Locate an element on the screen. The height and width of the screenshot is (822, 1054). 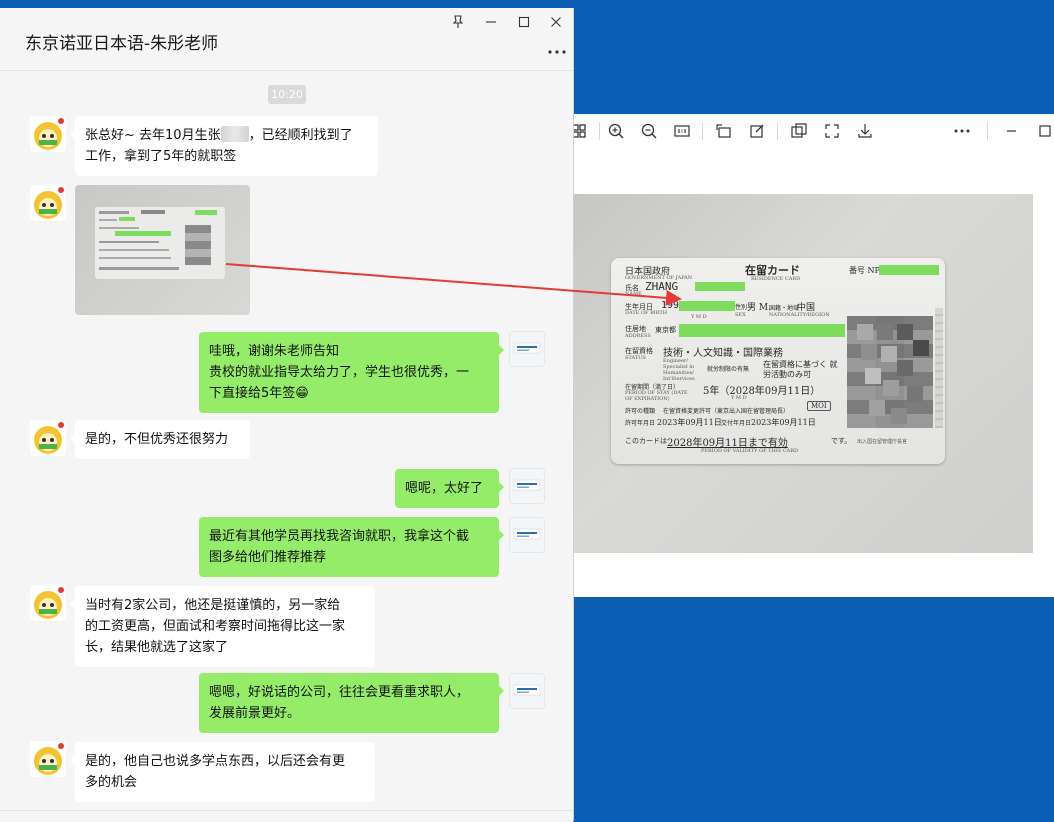
message-bubble: 张总好~ 去年10月生张 ，已经顺利找到了 工作，拿到了5年的就职签 is located at coordinates (224, 146).